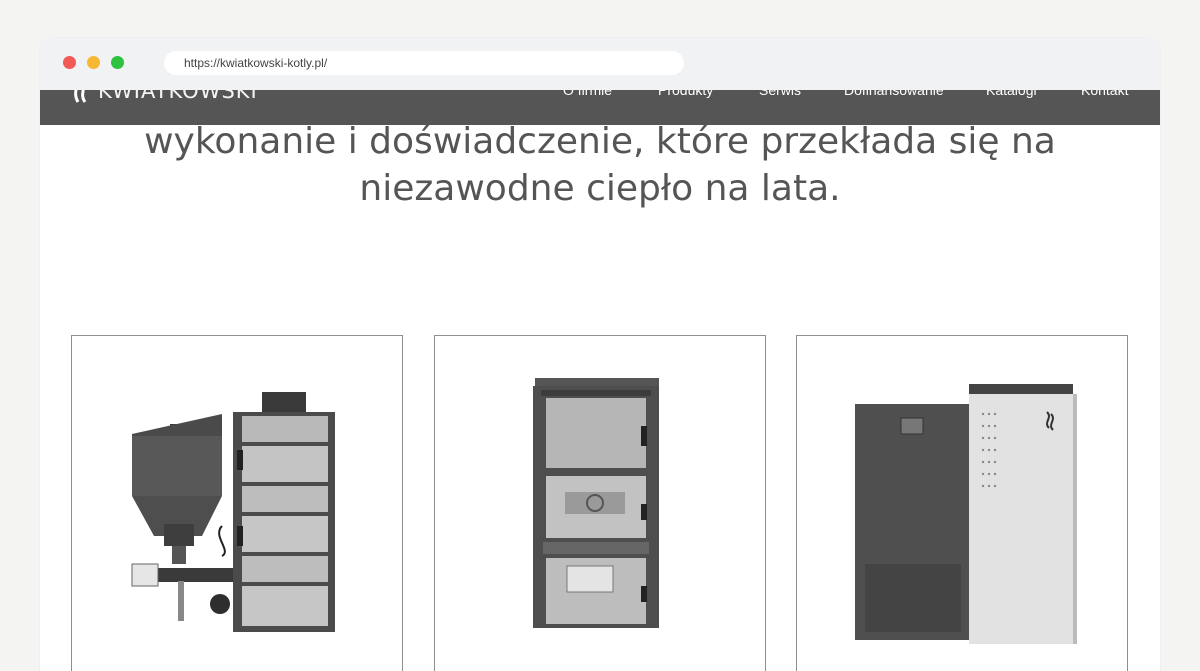  Describe the element at coordinates (69, 62) in the screenshot. I see `close-window-button` at that location.